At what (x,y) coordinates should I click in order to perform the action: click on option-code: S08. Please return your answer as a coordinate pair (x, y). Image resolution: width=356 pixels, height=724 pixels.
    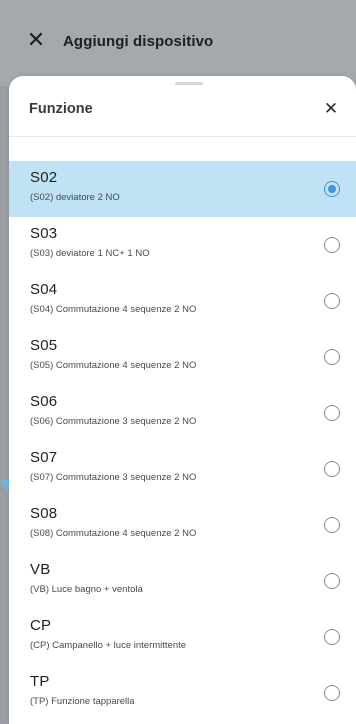
    Looking at the image, I should click on (44, 513).